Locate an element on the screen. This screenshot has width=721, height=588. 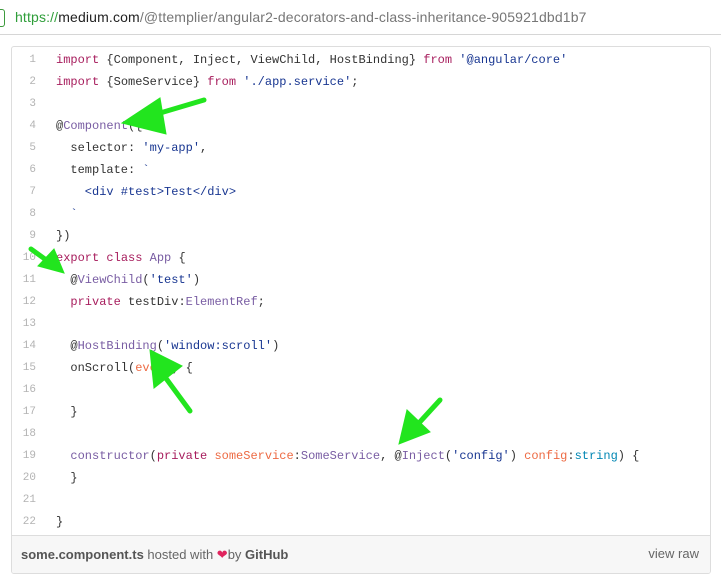
line-number: 6 is located at coordinates (32, 170).